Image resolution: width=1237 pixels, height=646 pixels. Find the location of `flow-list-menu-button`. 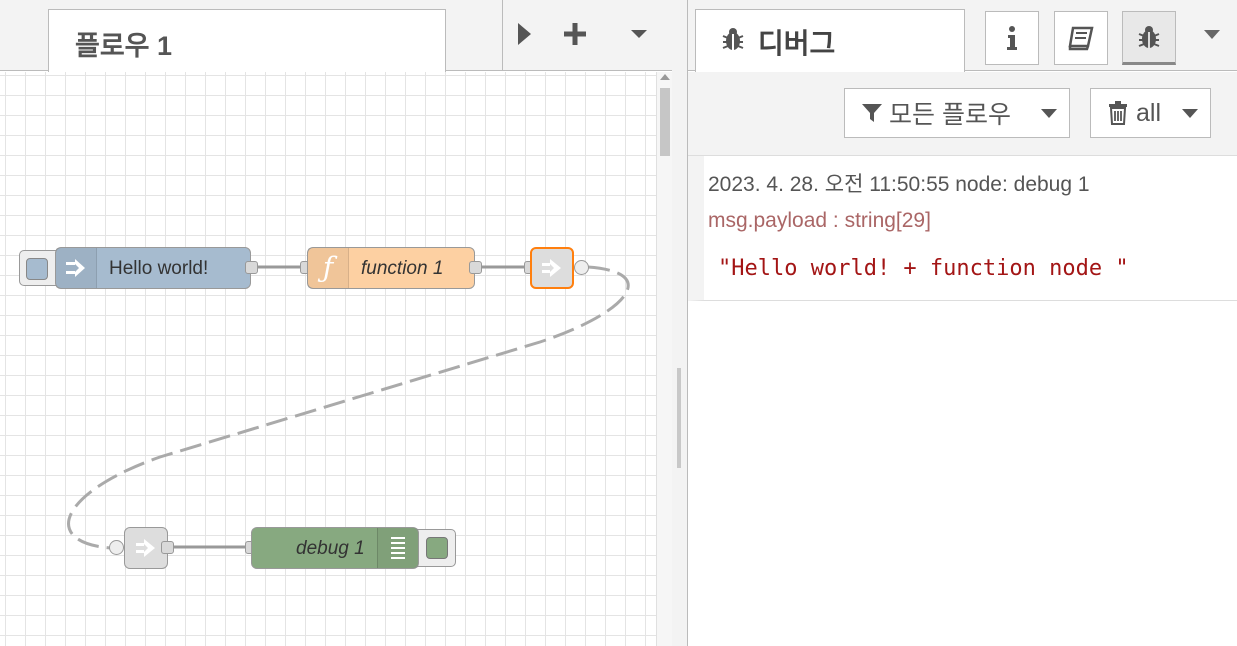

flow-list-menu-button is located at coordinates (639, 34).